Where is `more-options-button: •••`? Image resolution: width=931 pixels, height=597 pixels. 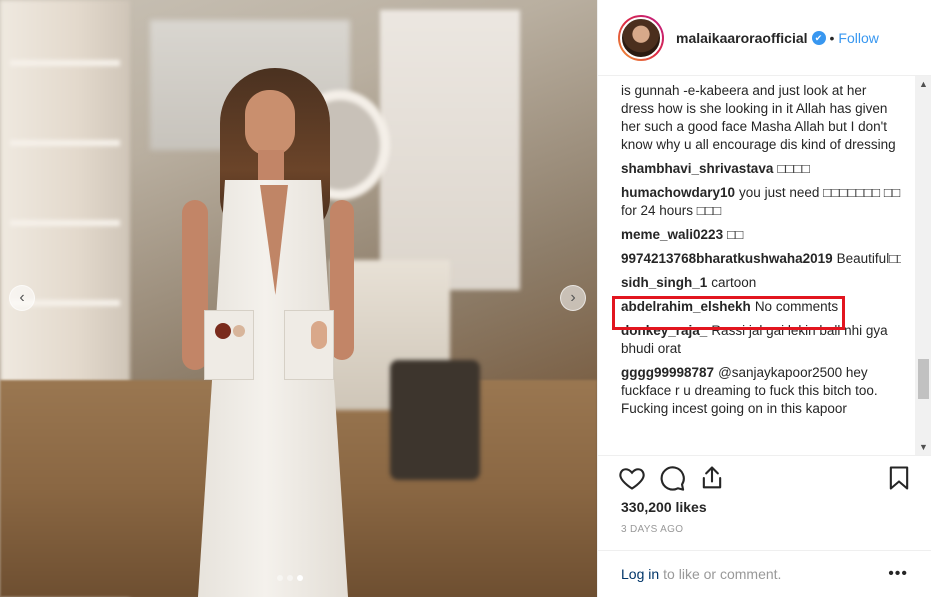
more-options-button: ••• is located at coordinates (898, 574).